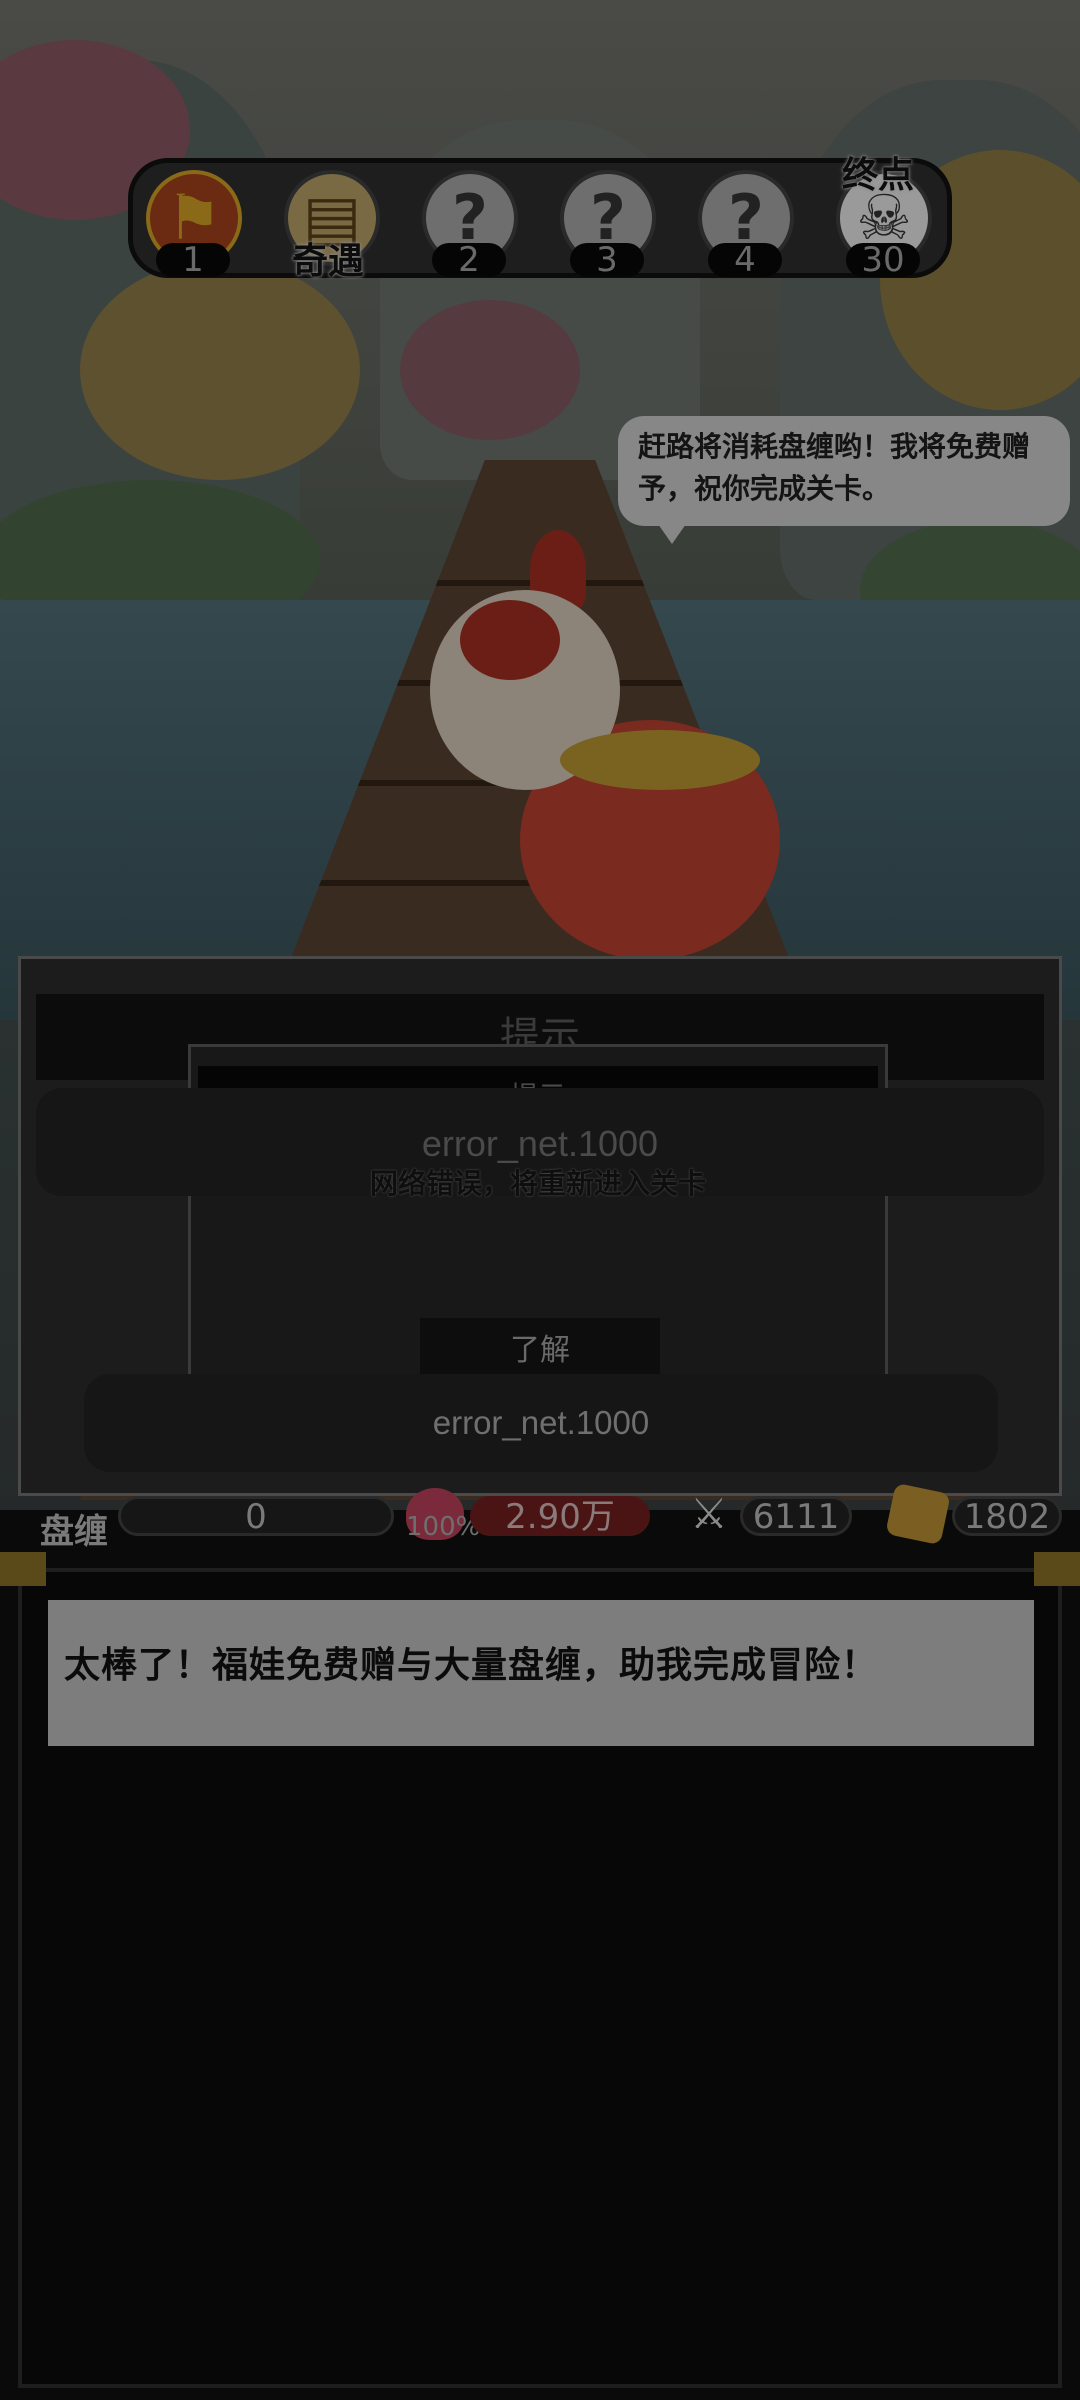 Image resolution: width=1080 pixels, height=2400 pixels. I want to click on panel-corner-left, so click(23, 1569).